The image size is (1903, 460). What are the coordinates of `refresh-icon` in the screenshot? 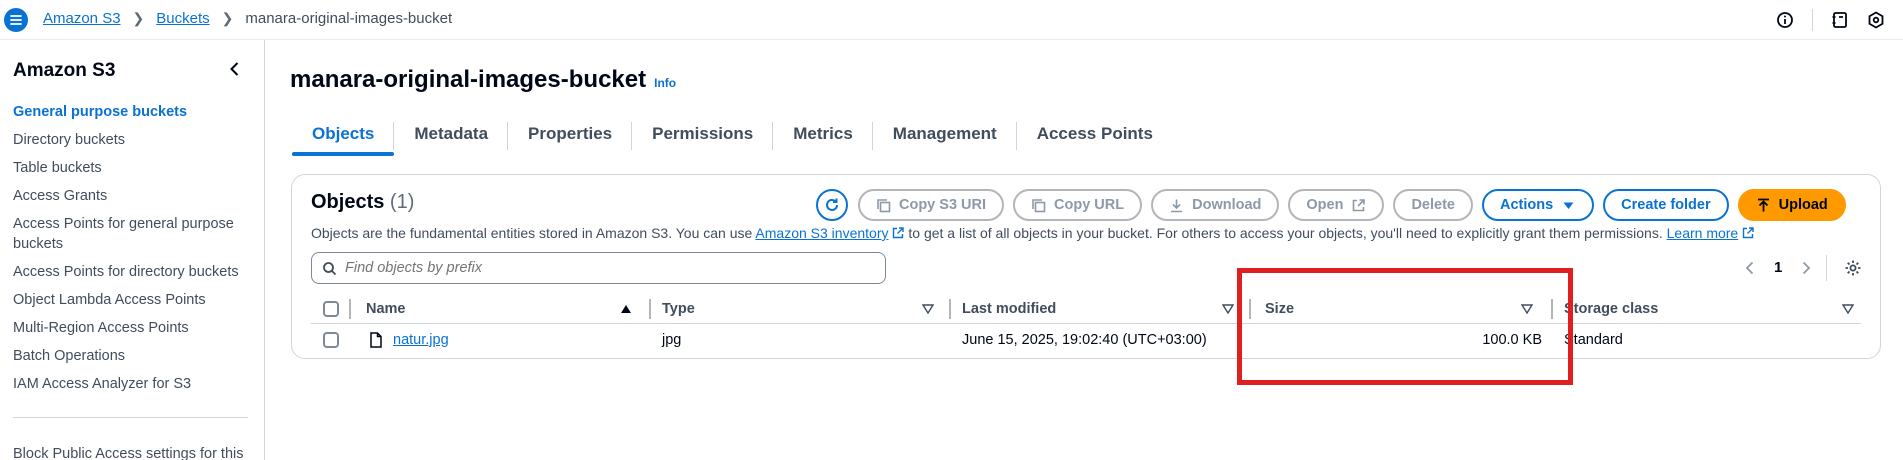 It's located at (832, 204).